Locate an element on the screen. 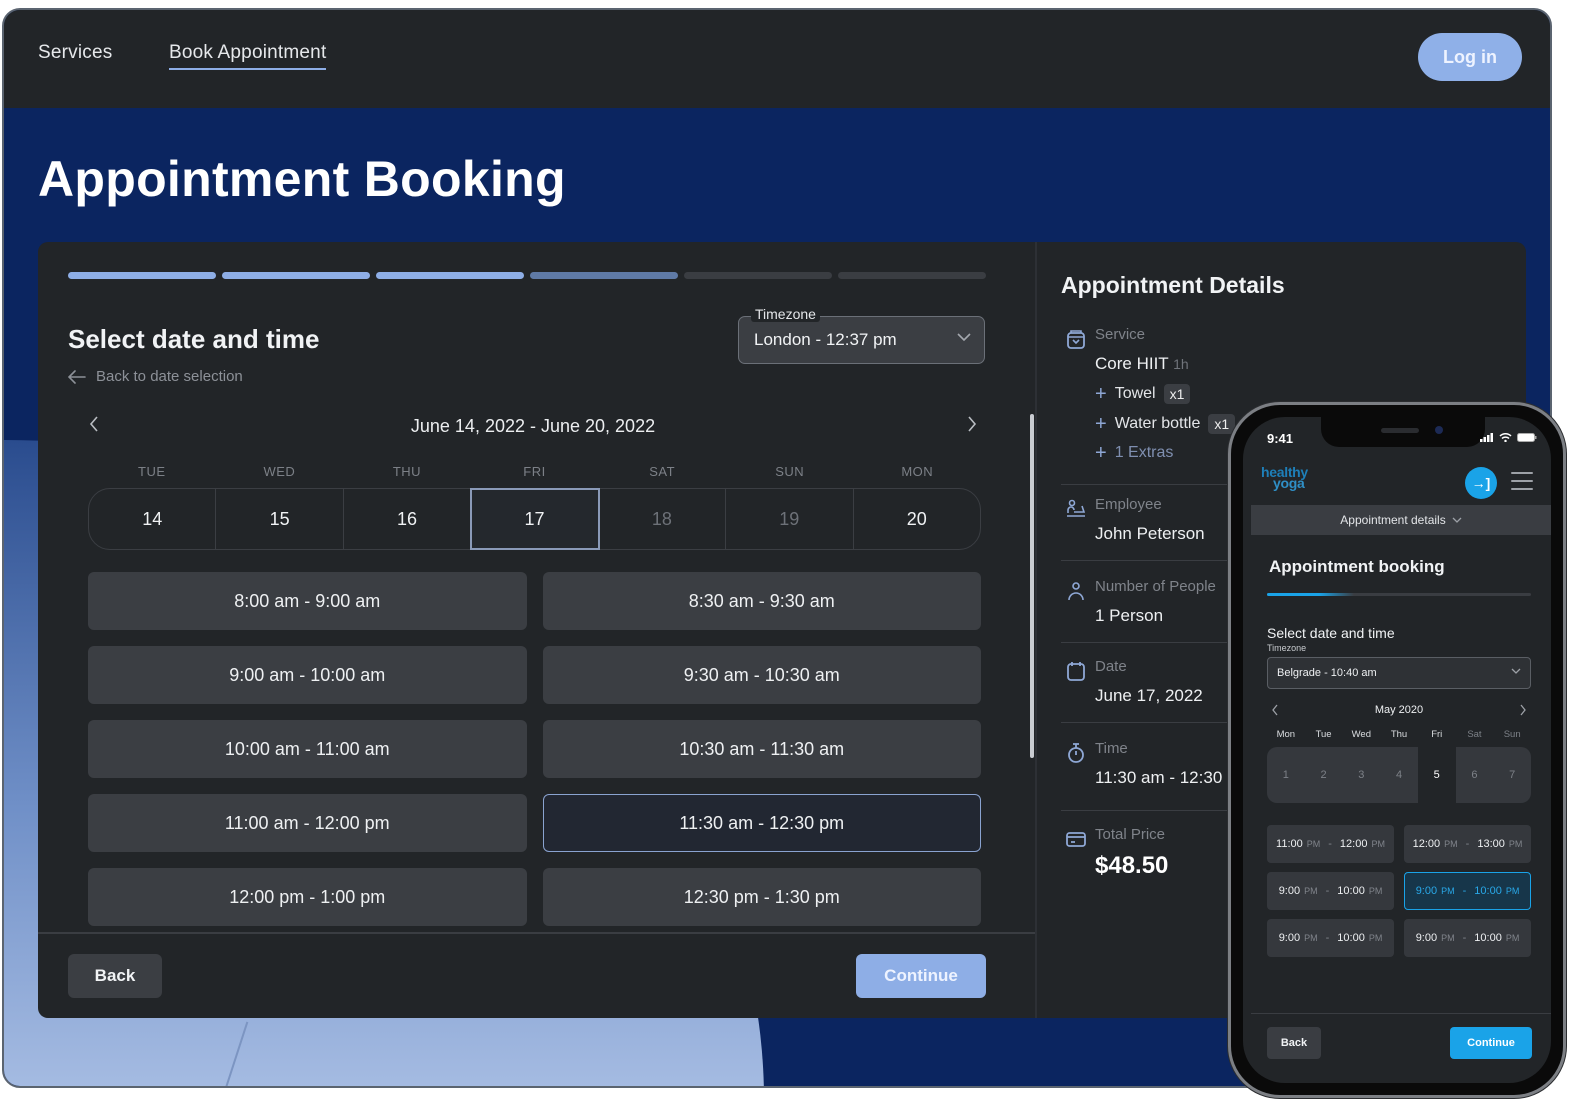 This screenshot has width=1596, height=1118. mobile-month-navigator: May 2020 is located at coordinates (1399, 711).